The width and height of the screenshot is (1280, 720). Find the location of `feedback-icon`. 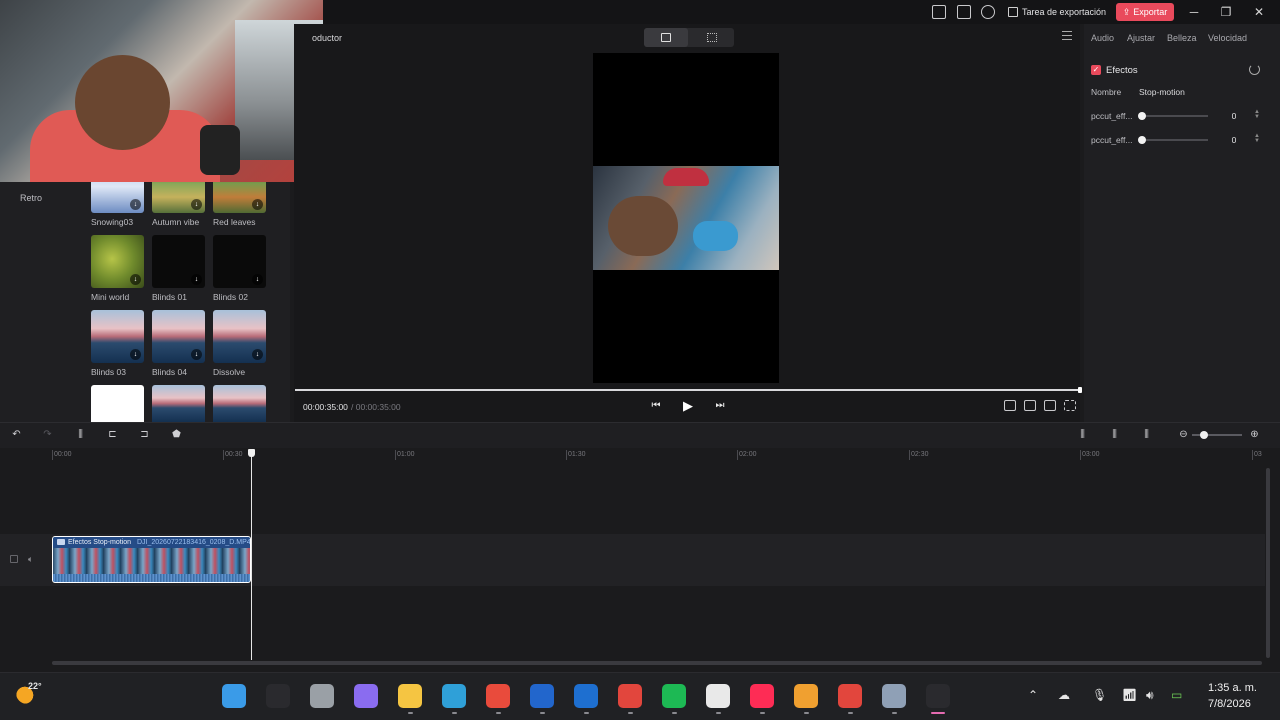

feedback-icon is located at coordinates (964, 12).